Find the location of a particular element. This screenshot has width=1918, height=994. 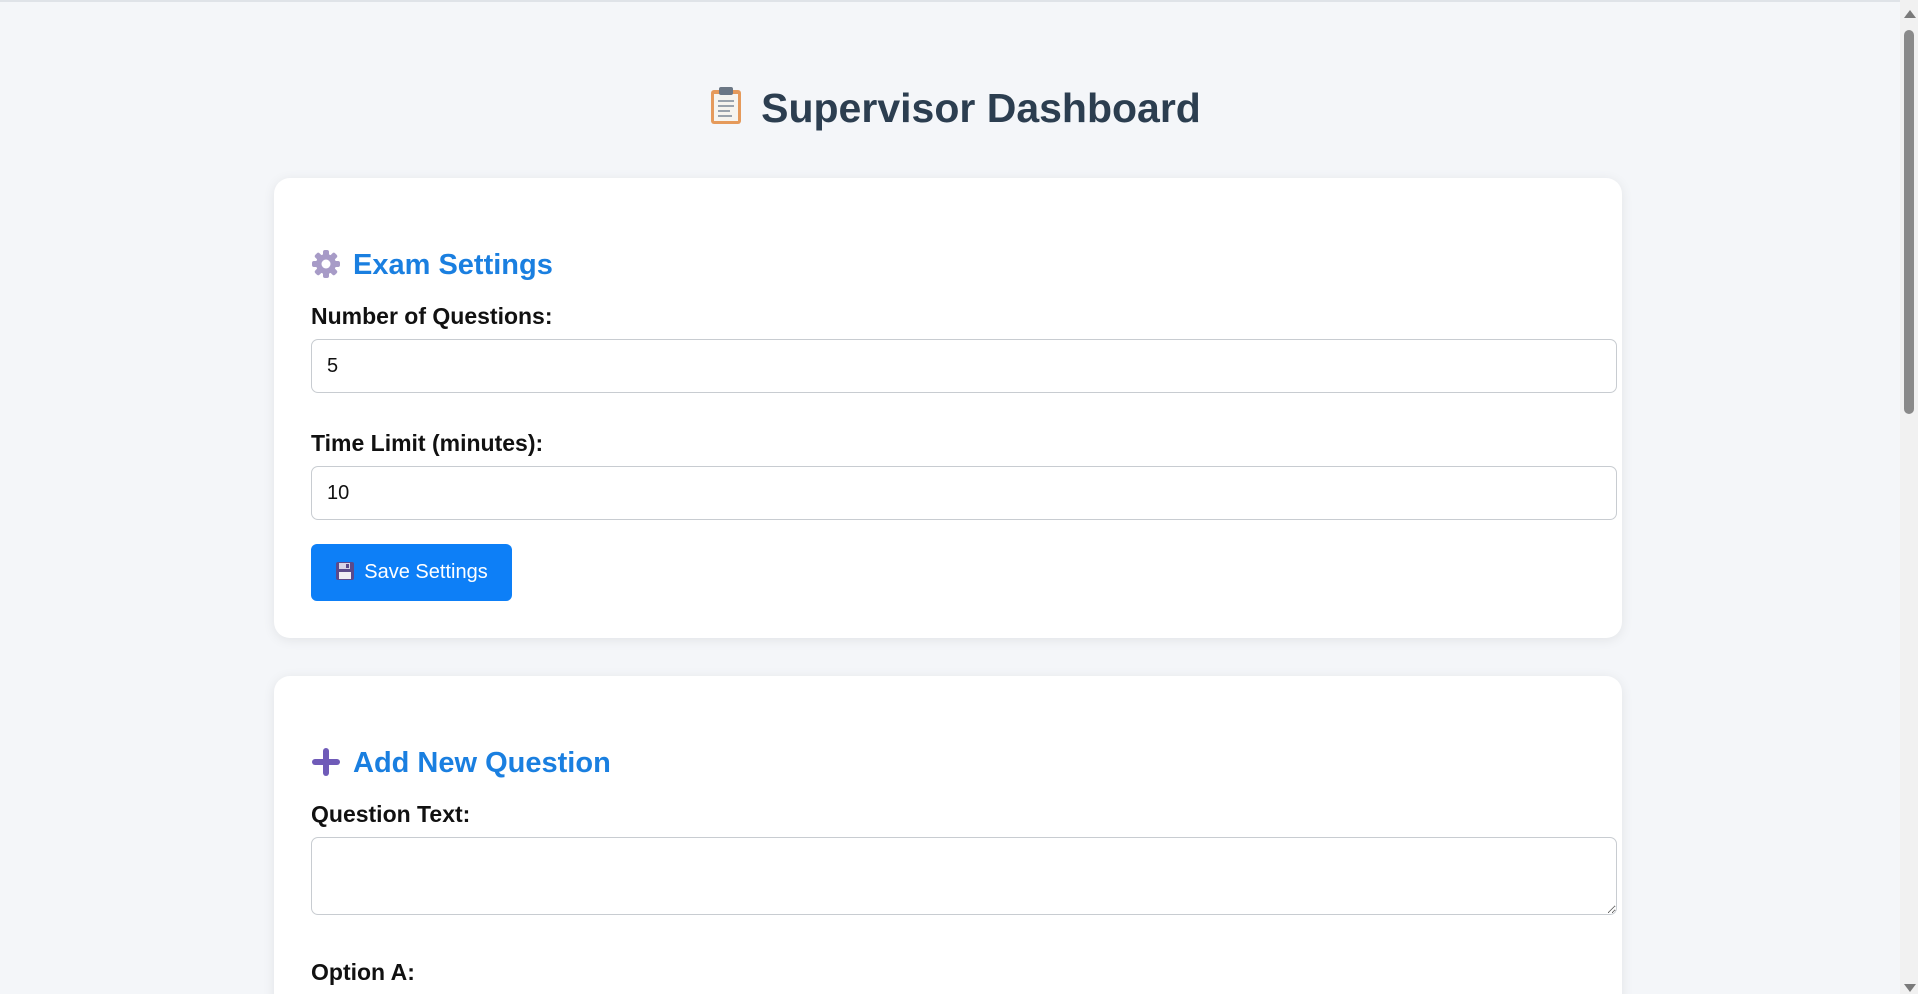

save-settings-button: Save Settings is located at coordinates (411, 572).